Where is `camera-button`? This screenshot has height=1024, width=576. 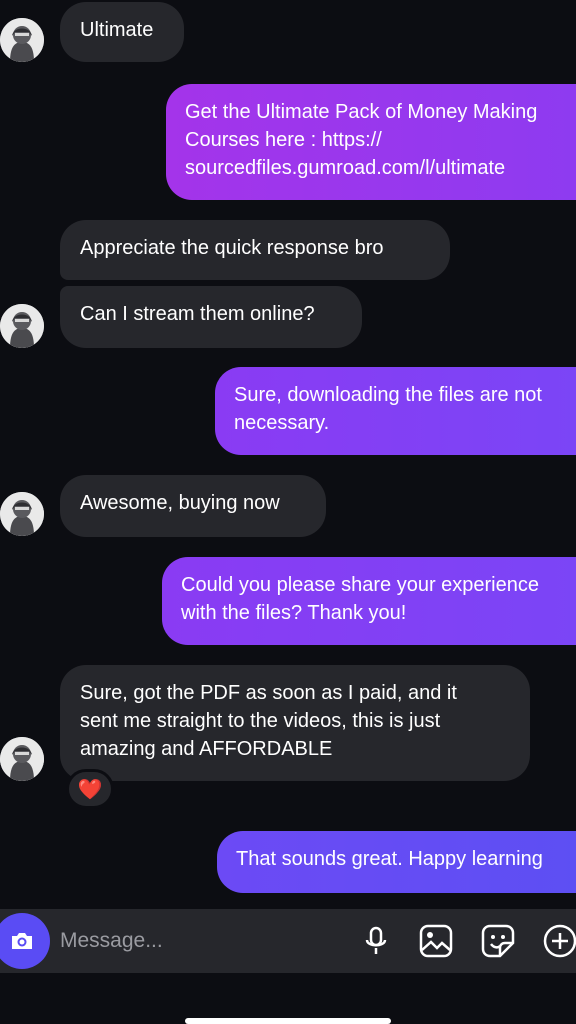 camera-button is located at coordinates (25, 941).